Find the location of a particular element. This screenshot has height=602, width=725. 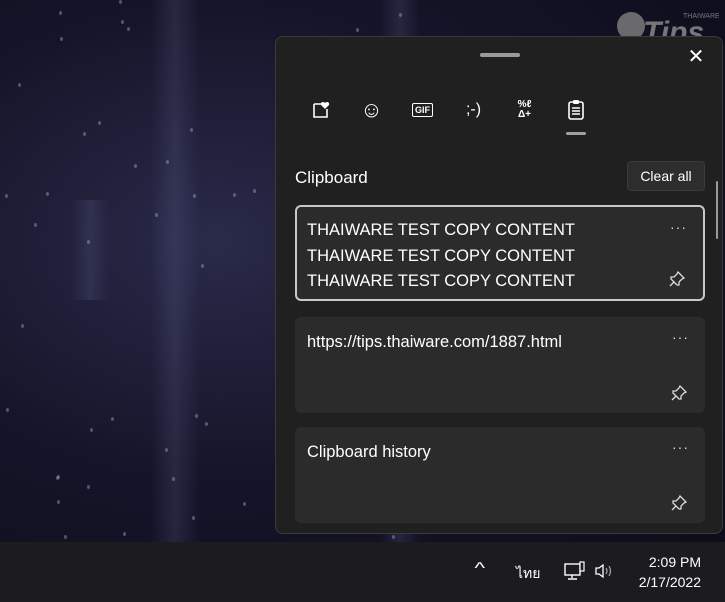

item-text: Clipboard history is located at coordinates (369, 452).